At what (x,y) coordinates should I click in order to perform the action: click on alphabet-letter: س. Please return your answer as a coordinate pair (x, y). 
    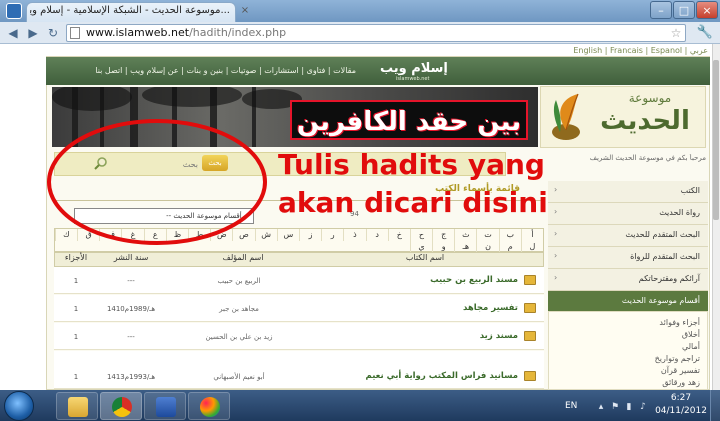
    Looking at the image, I should click on (287, 235).